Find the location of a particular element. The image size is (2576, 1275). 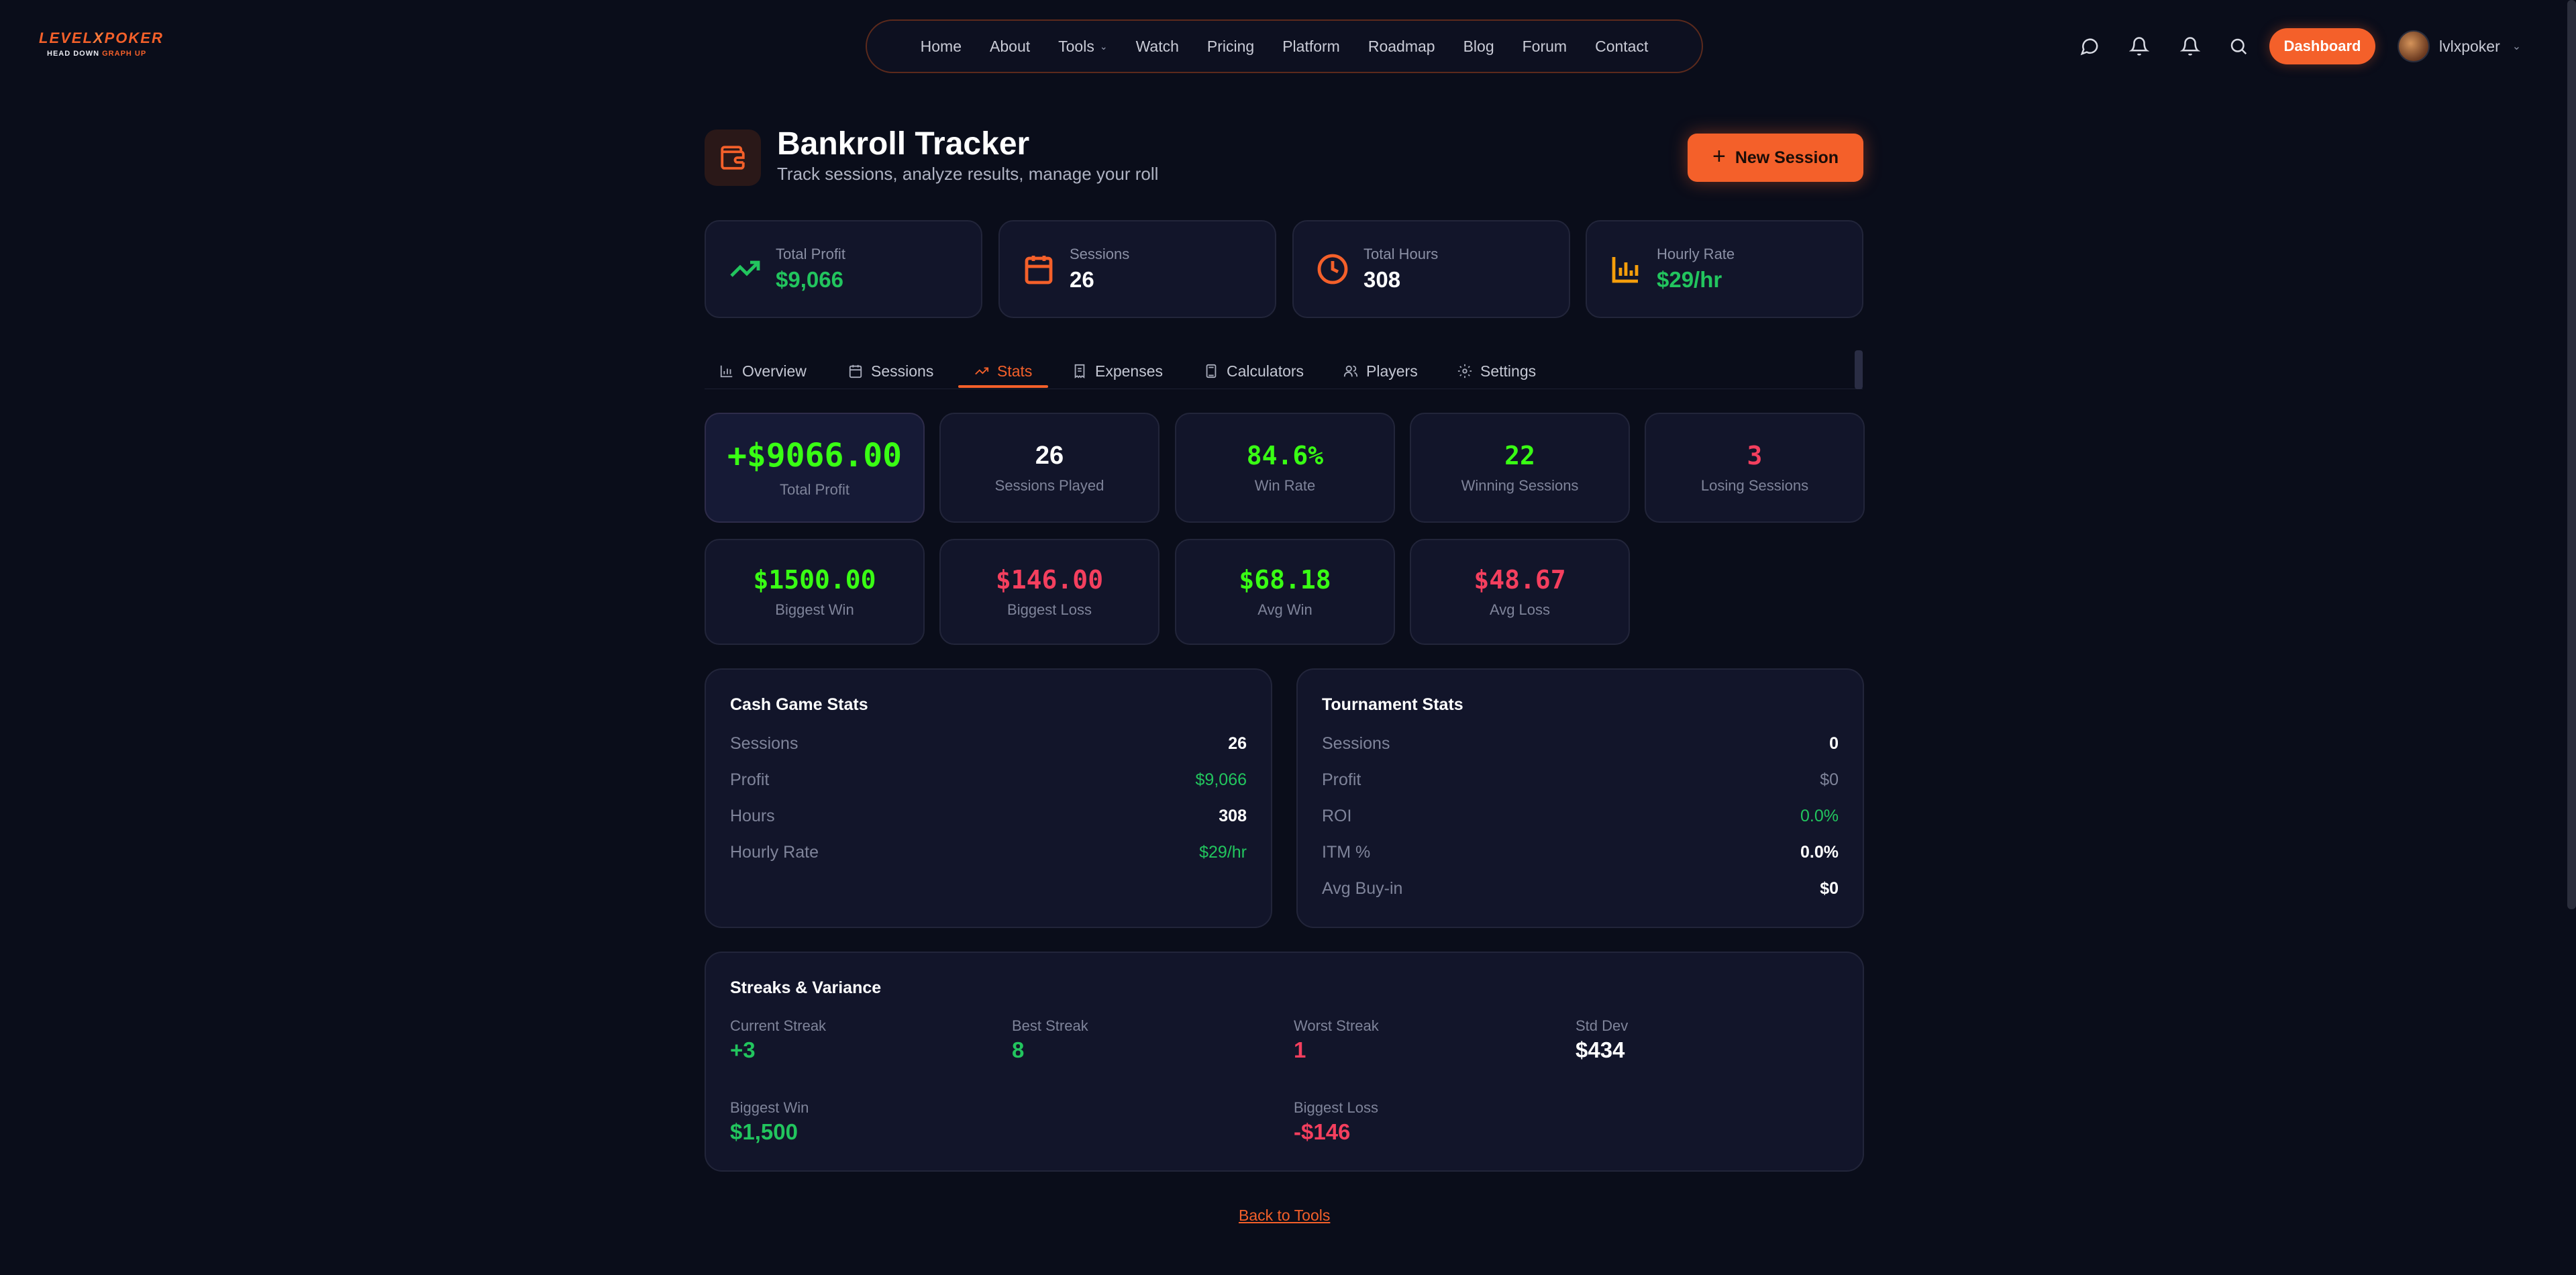

tab-settings: Settings is located at coordinates (1496, 371).